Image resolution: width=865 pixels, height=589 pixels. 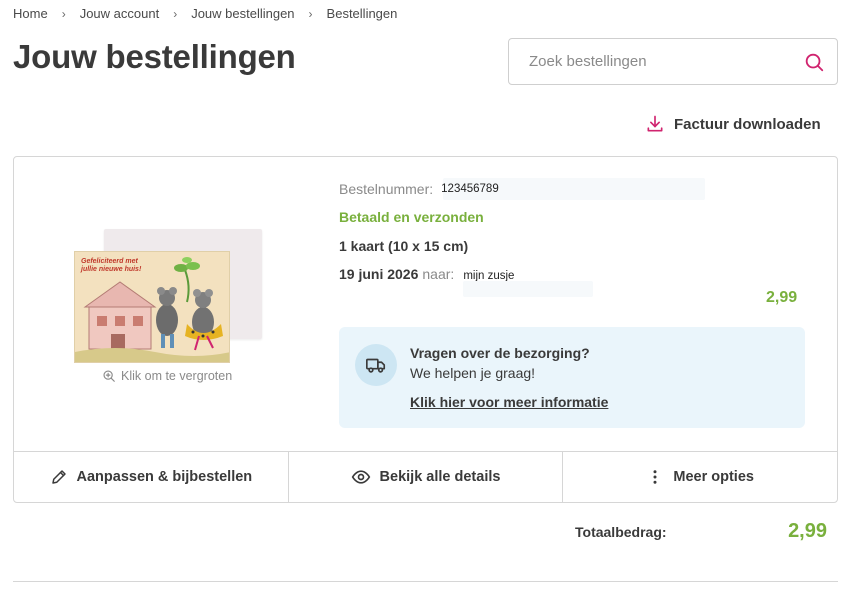 I want to click on order-status: Betaald en verzonden, so click(x=411, y=217).